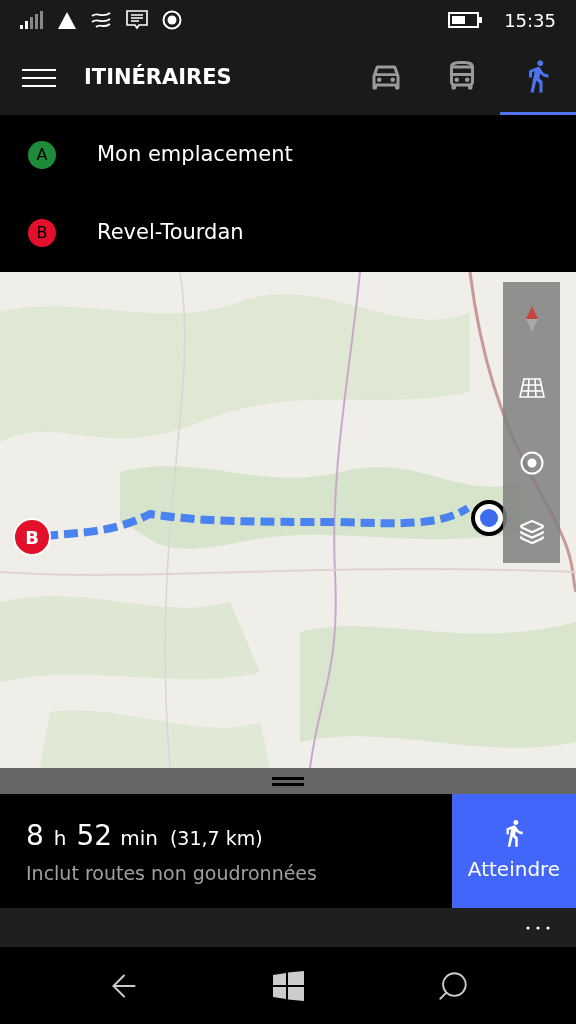 This screenshot has width=576, height=1024. What do you see at coordinates (514, 851) in the screenshot?
I see `go-button: Atteindre` at bounding box center [514, 851].